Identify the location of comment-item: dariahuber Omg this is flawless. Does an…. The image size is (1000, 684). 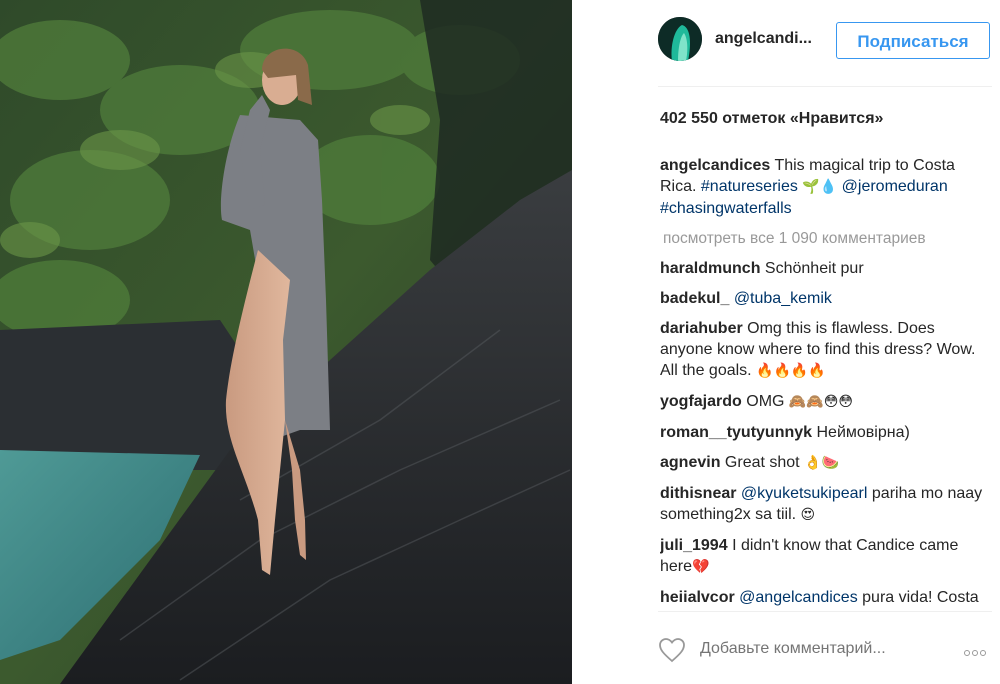
(825, 350).